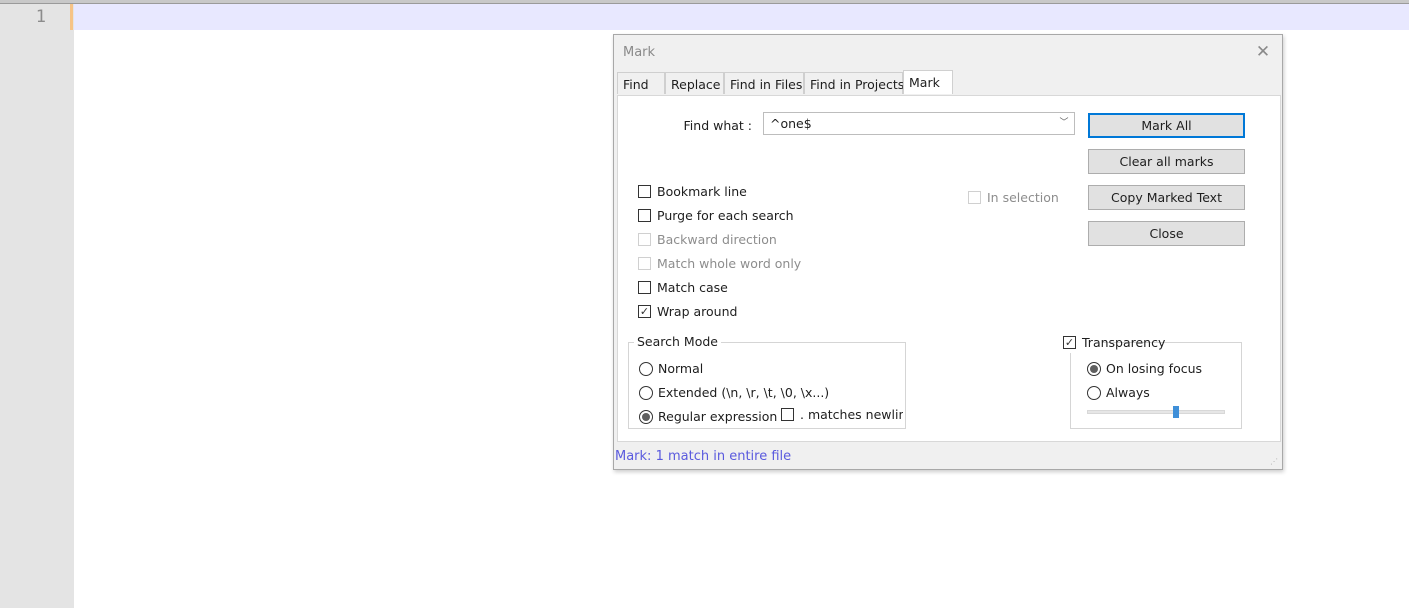  Describe the element at coordinates (1128, 392) in the screenshot. I see `always-label: Always` at that location.